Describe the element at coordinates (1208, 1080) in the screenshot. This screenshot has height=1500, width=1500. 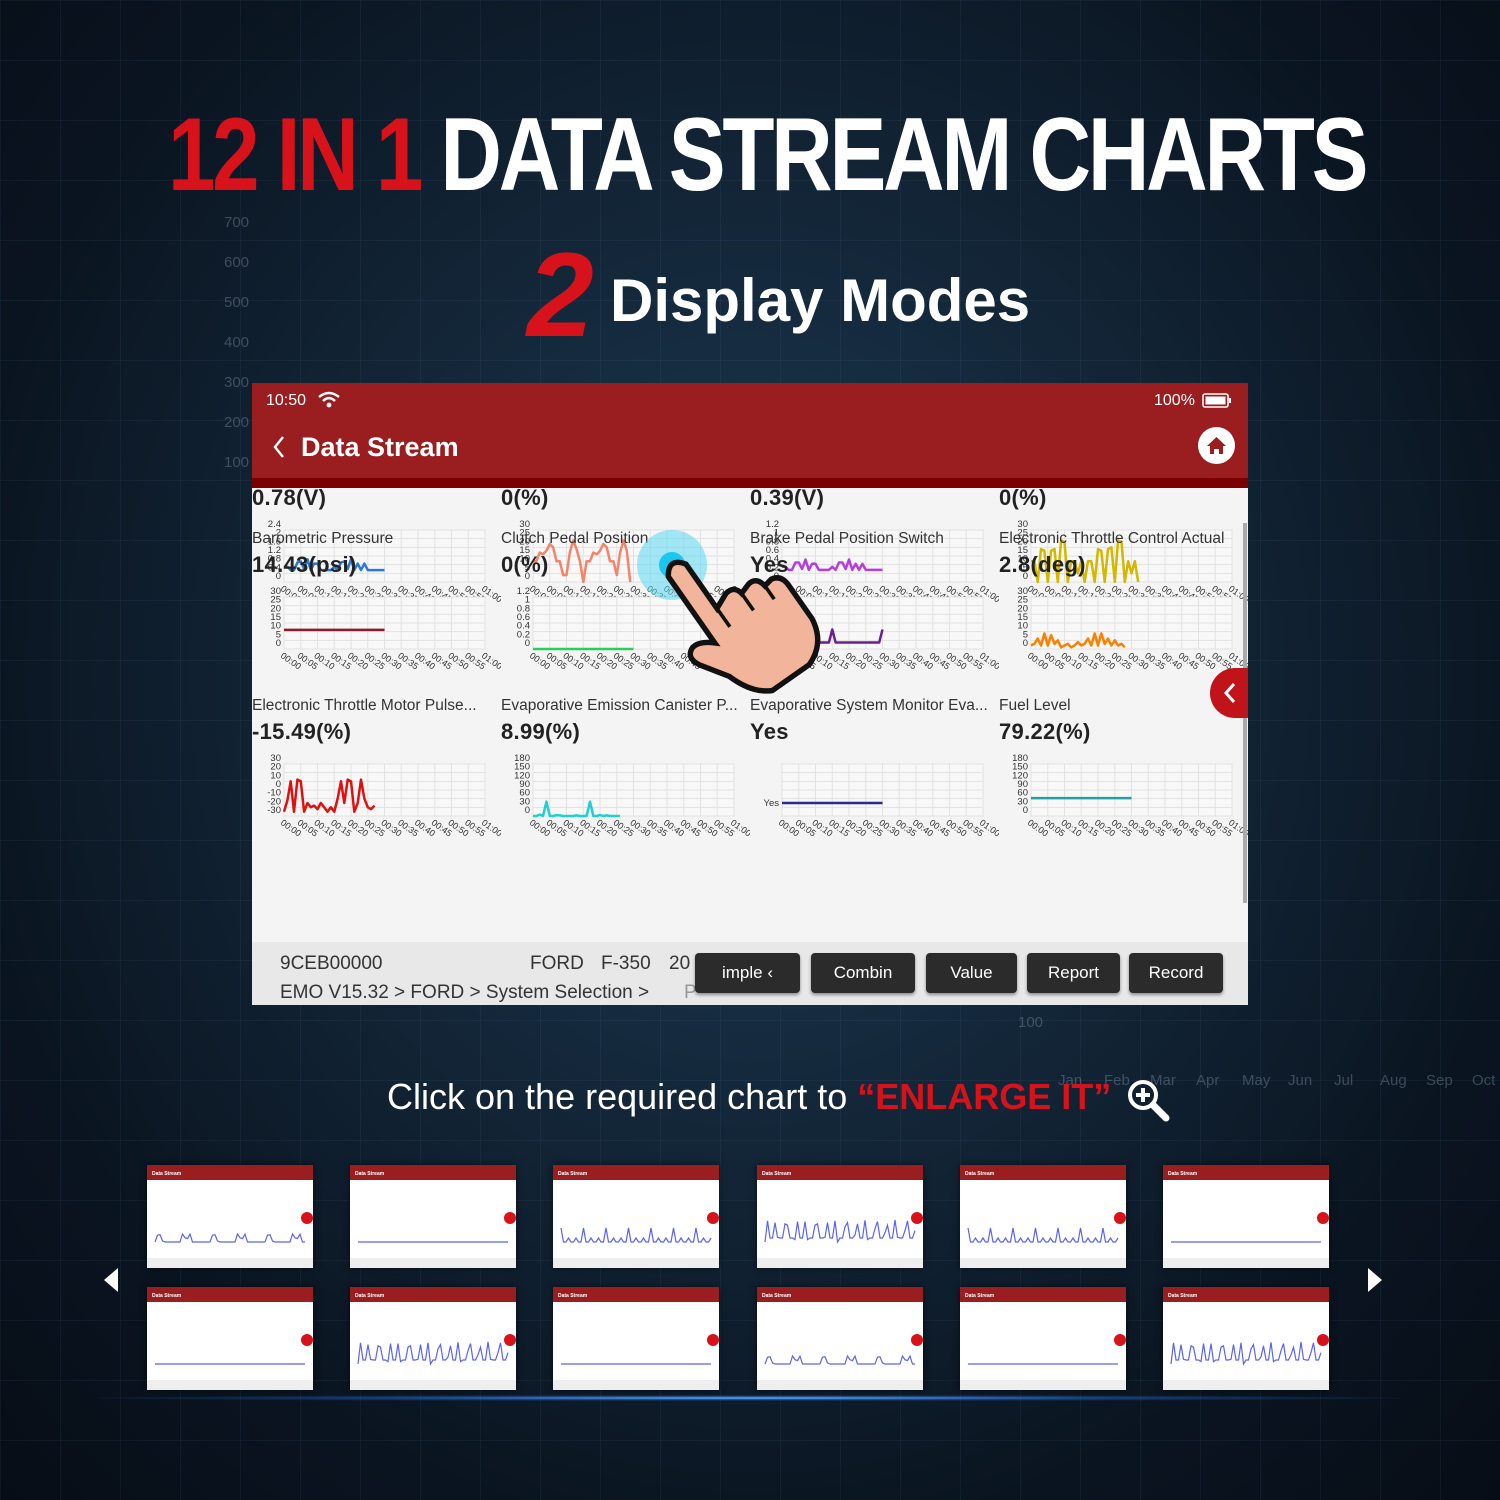
I see `bg-month-label: Apr` at that location.